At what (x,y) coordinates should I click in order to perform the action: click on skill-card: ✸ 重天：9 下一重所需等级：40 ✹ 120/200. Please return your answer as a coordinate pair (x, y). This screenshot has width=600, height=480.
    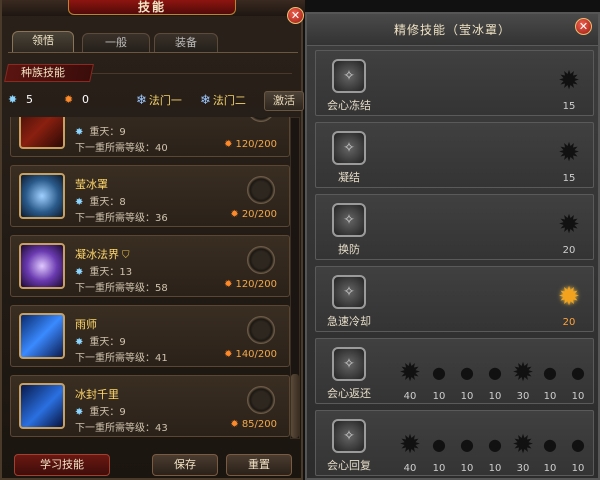
    Looking at the image, I should click on (150, 137).